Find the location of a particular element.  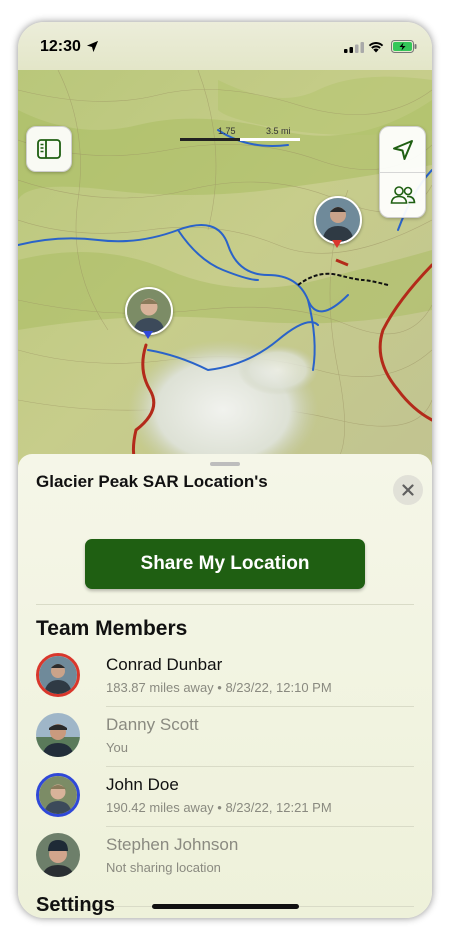

member-name: Danny Scott is located at coordinates (152, 724).